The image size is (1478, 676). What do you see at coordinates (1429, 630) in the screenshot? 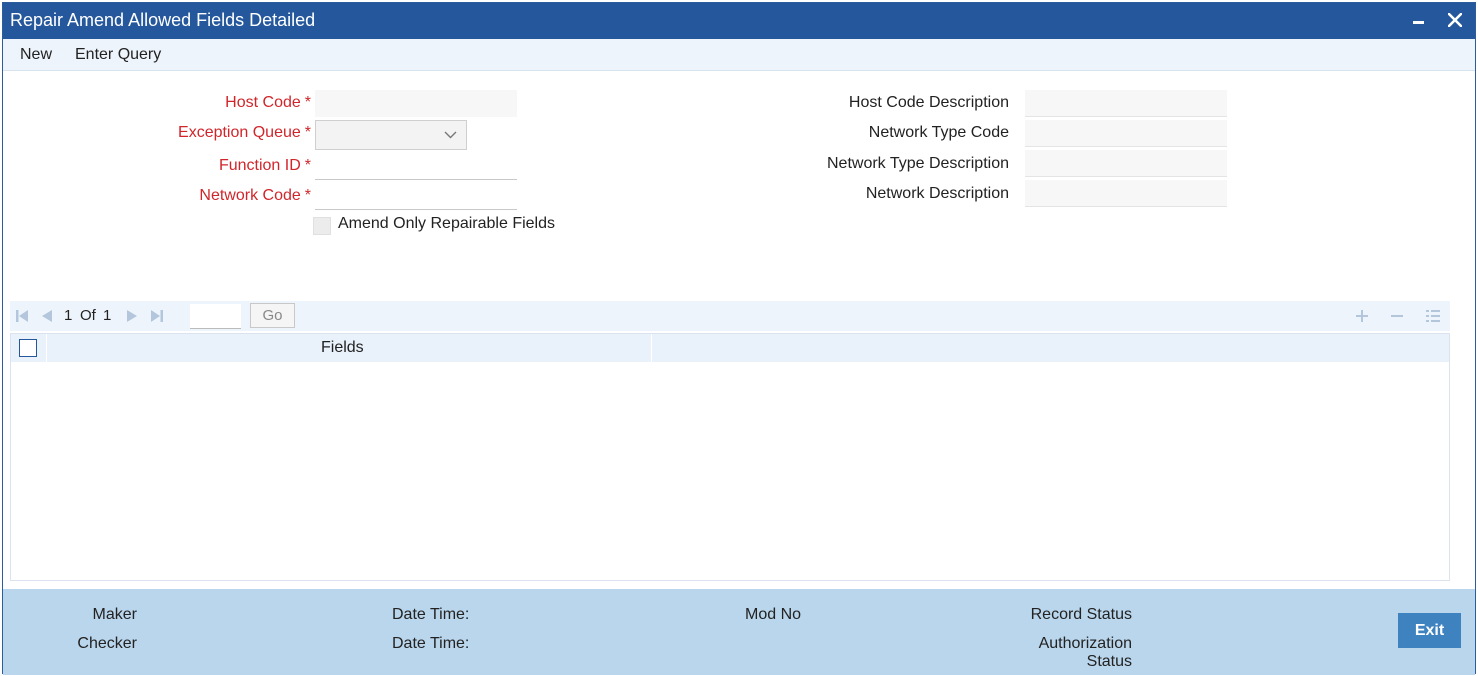
I see `exit-button: Exit` at bounding box center [1429, 630].